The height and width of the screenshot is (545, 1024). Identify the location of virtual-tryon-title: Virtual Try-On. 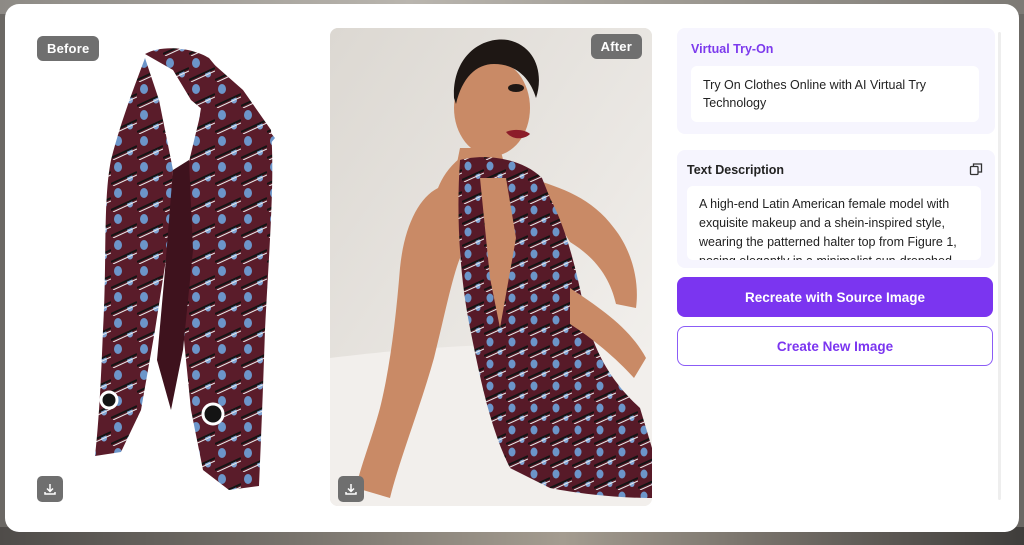
(732, 49).